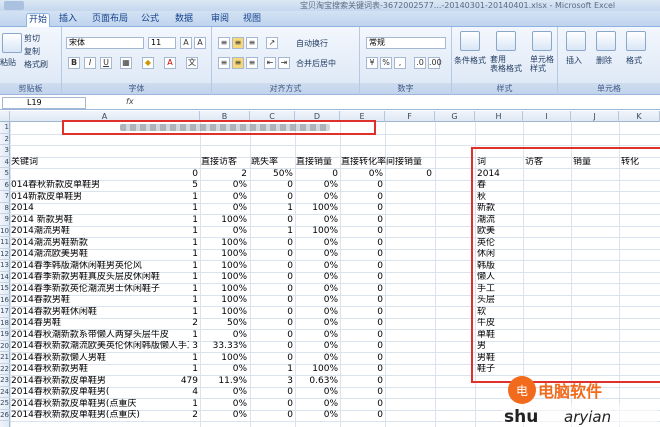 Image resolution: width=660 pixels, height=427 pixels. What do you see at coordinates (186, 43) in the screenshot?
I see `grow-font-icon: A` at bounding box center [186, 43].